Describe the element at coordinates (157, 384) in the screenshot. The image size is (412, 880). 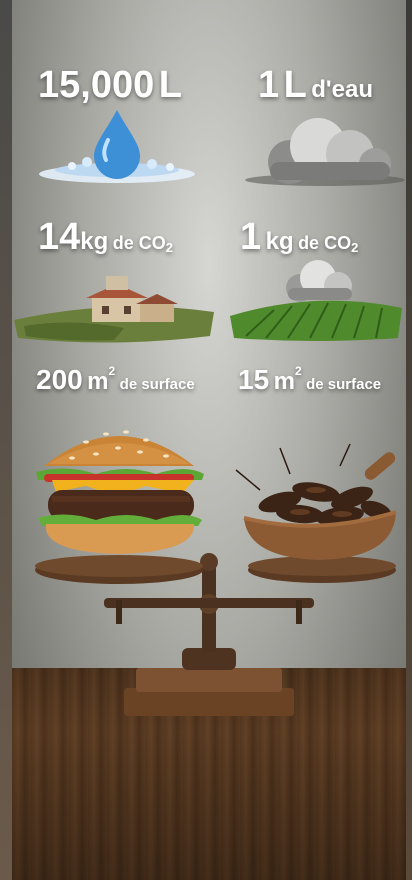
I see `beef-surface-suffix: de surface` at that location.